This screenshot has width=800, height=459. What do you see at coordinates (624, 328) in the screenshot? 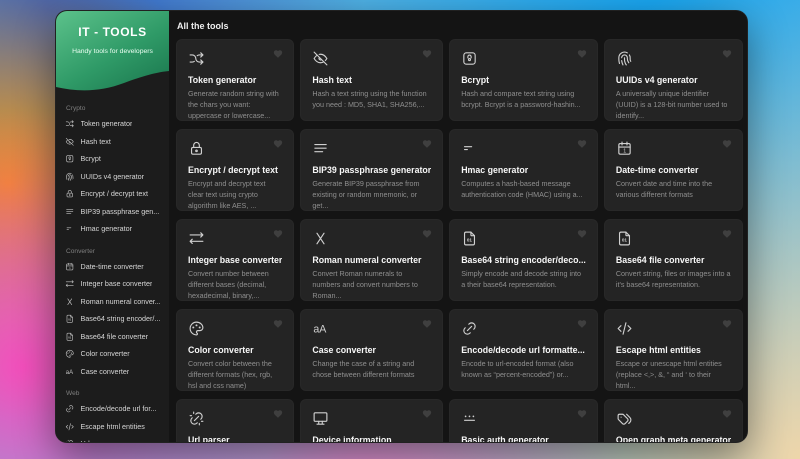
I see `code-icon` at bounding box center [624, 328].